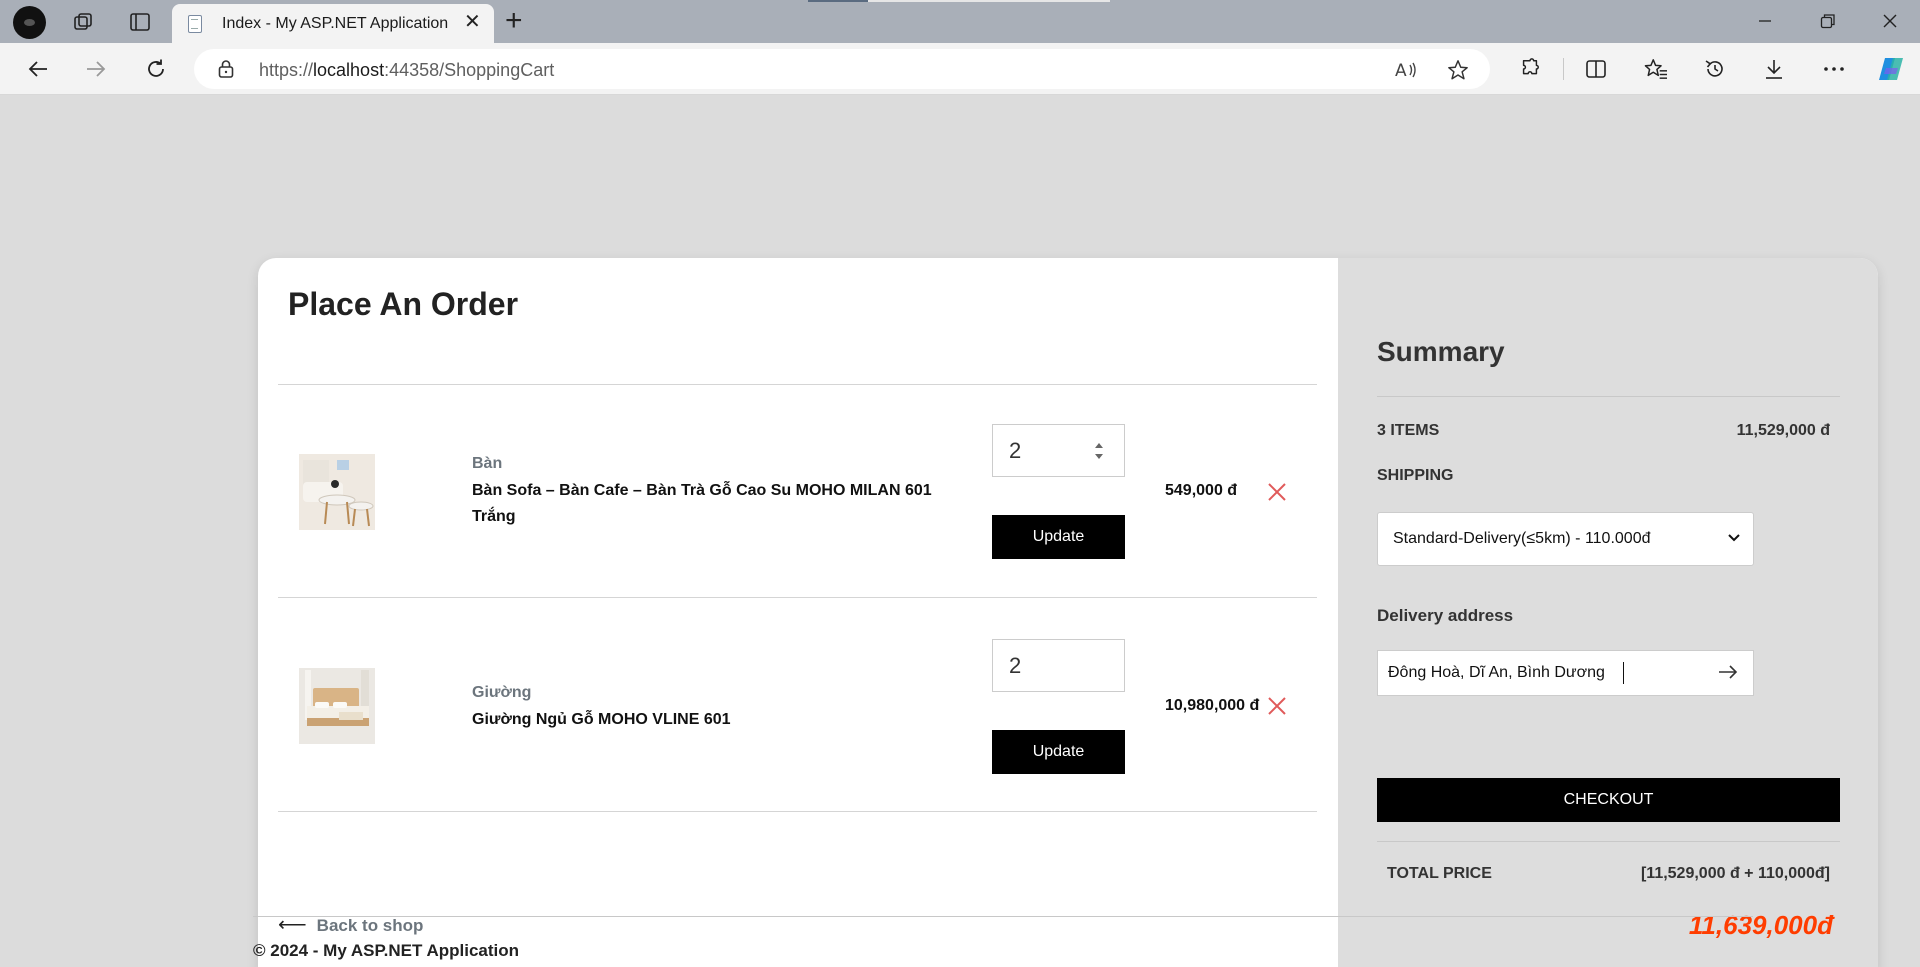  What do you see at coordinates (1201, 490) in the screenshot?
I see `product-price: 549,000 đ` at bounding box center [1201, 490].